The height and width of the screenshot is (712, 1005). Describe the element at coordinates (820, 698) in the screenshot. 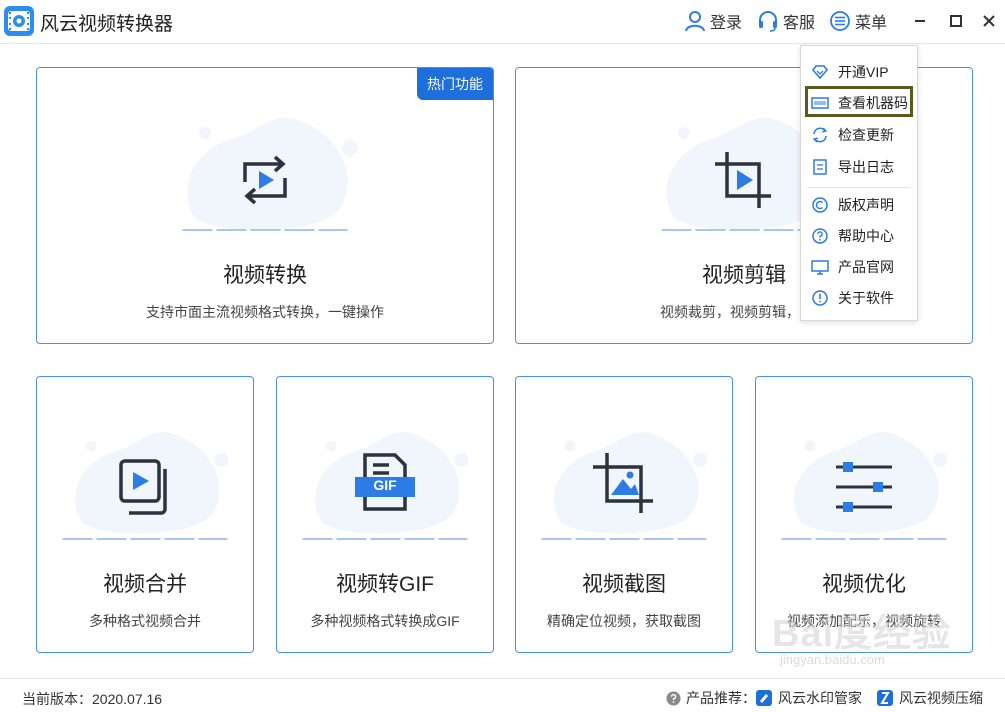

I see `product-name: 风云水印管家` at that location.